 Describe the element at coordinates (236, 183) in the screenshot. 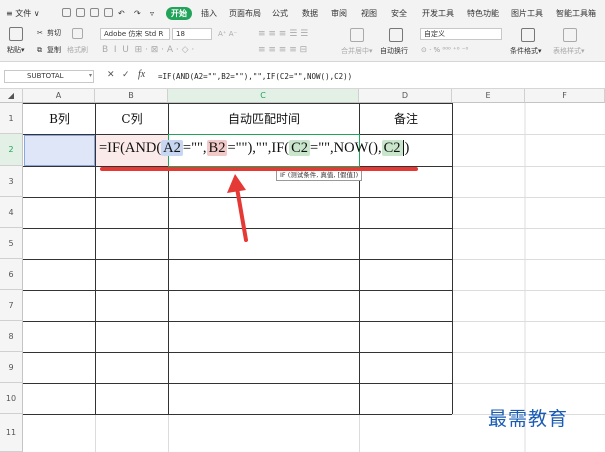

I see `annotation-arrow-head` at that location.